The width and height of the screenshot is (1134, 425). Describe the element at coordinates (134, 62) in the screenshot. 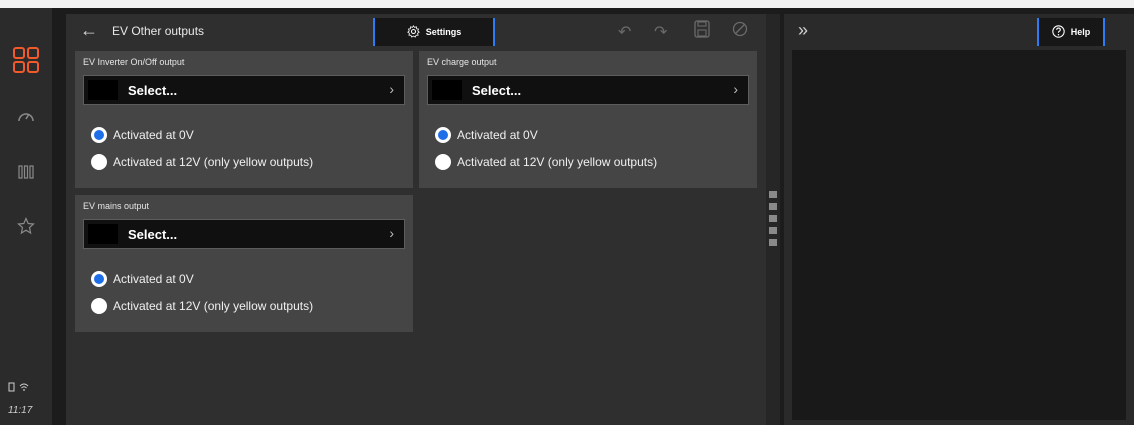

I see `panel-title: EV Inverter On/Off output` at that location.